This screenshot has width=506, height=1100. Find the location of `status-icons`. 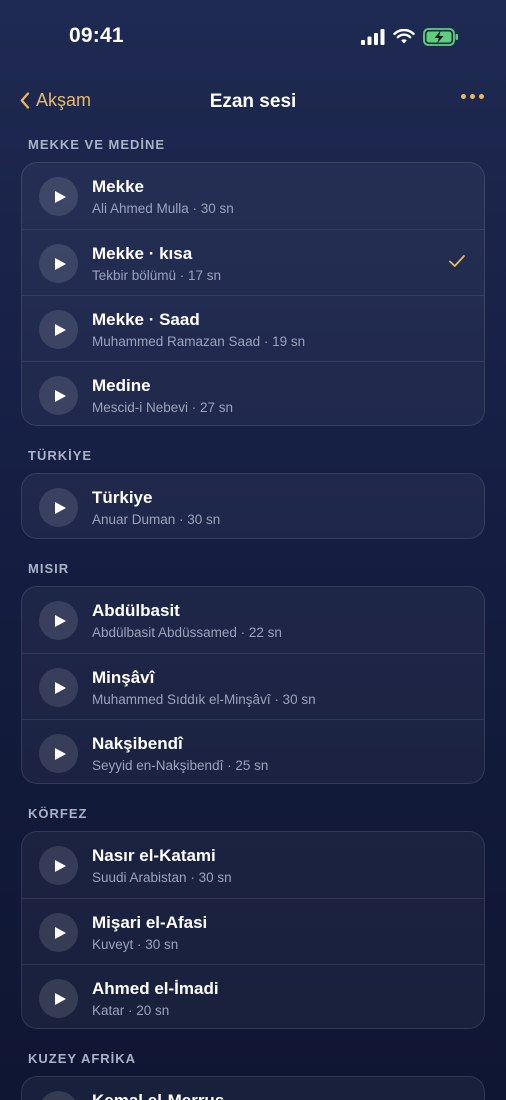

status-icons is located at coordinates (410, 37).